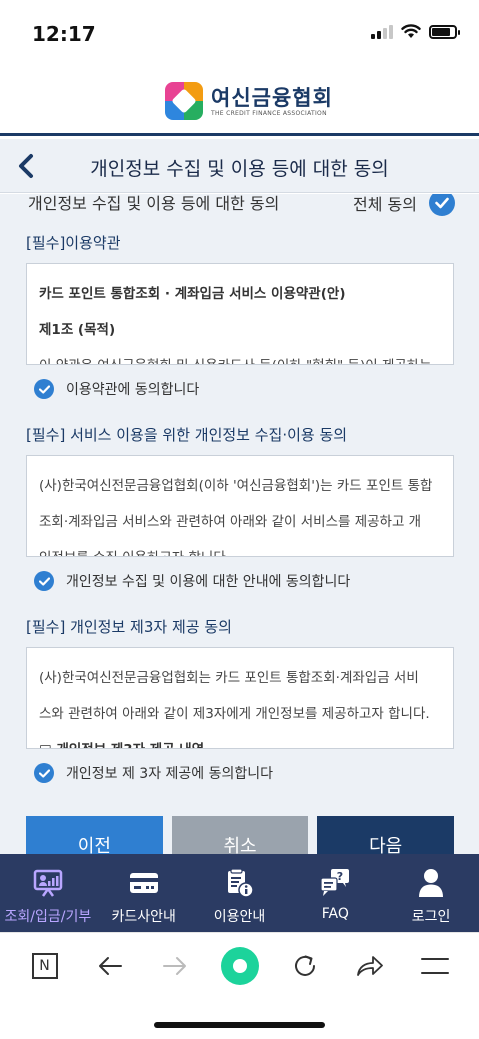  I want to click on privacy-agree-row: 개인정보 수집 및 이용에 대한 안내에 동의합니다, so click(244, 581).